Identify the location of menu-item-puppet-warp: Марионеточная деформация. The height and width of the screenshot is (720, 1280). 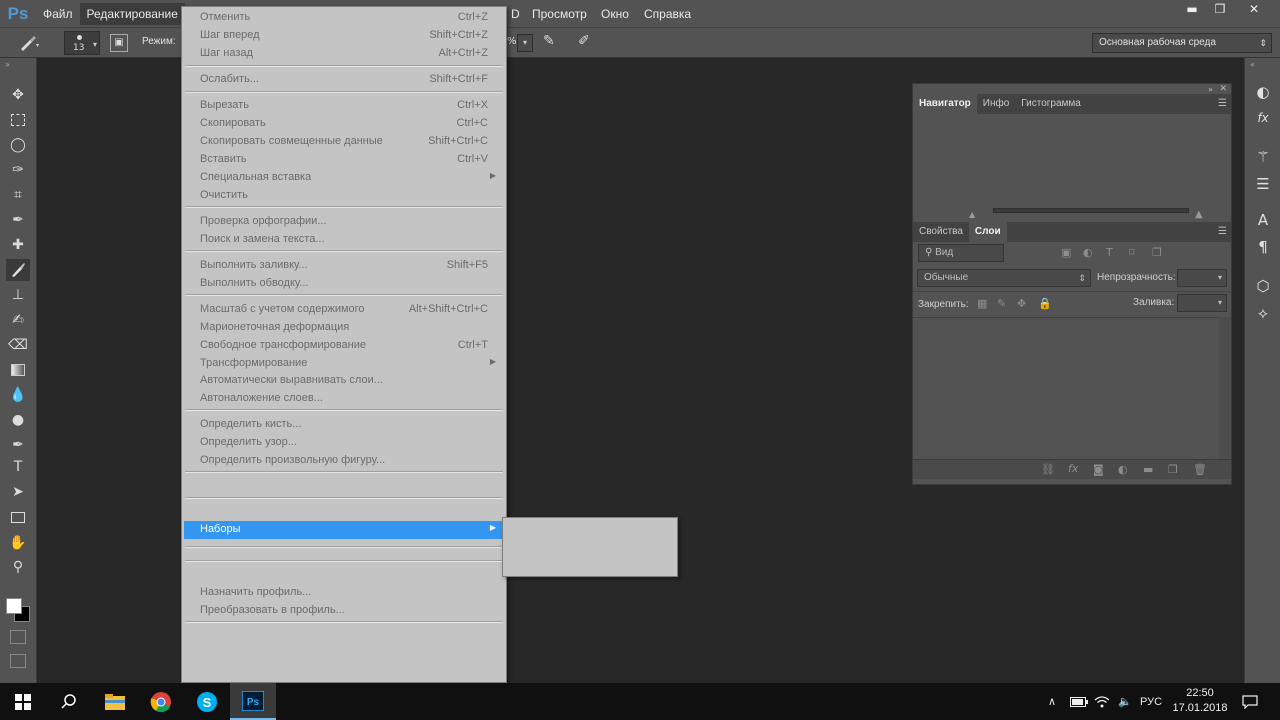
(344, 328).